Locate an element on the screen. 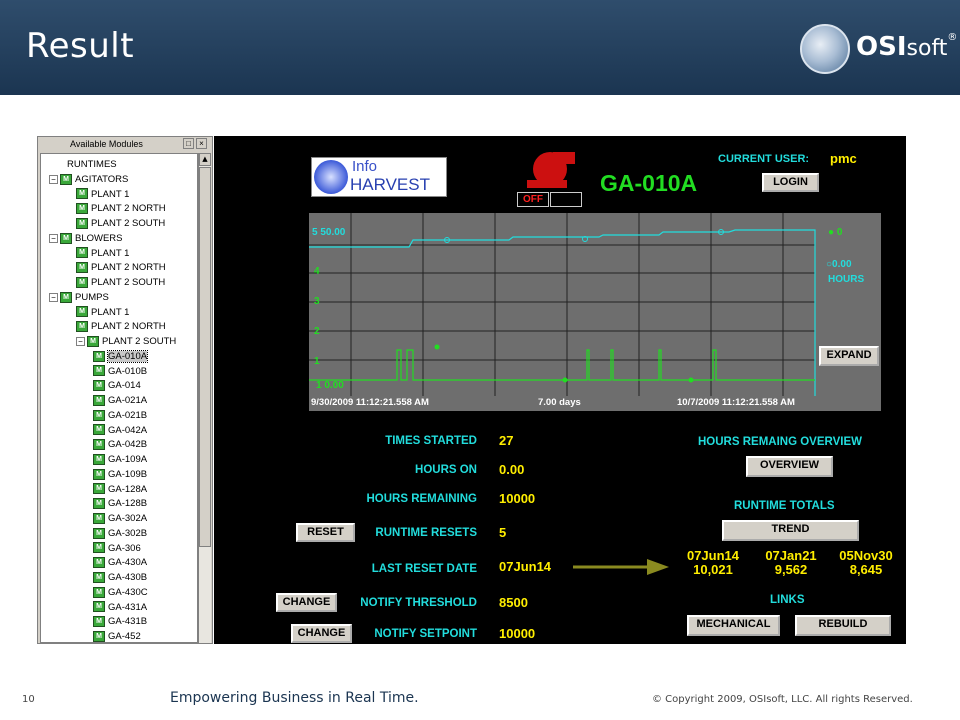 The image size is (960, 720). state-series-line is located at coordinates (562, 365).